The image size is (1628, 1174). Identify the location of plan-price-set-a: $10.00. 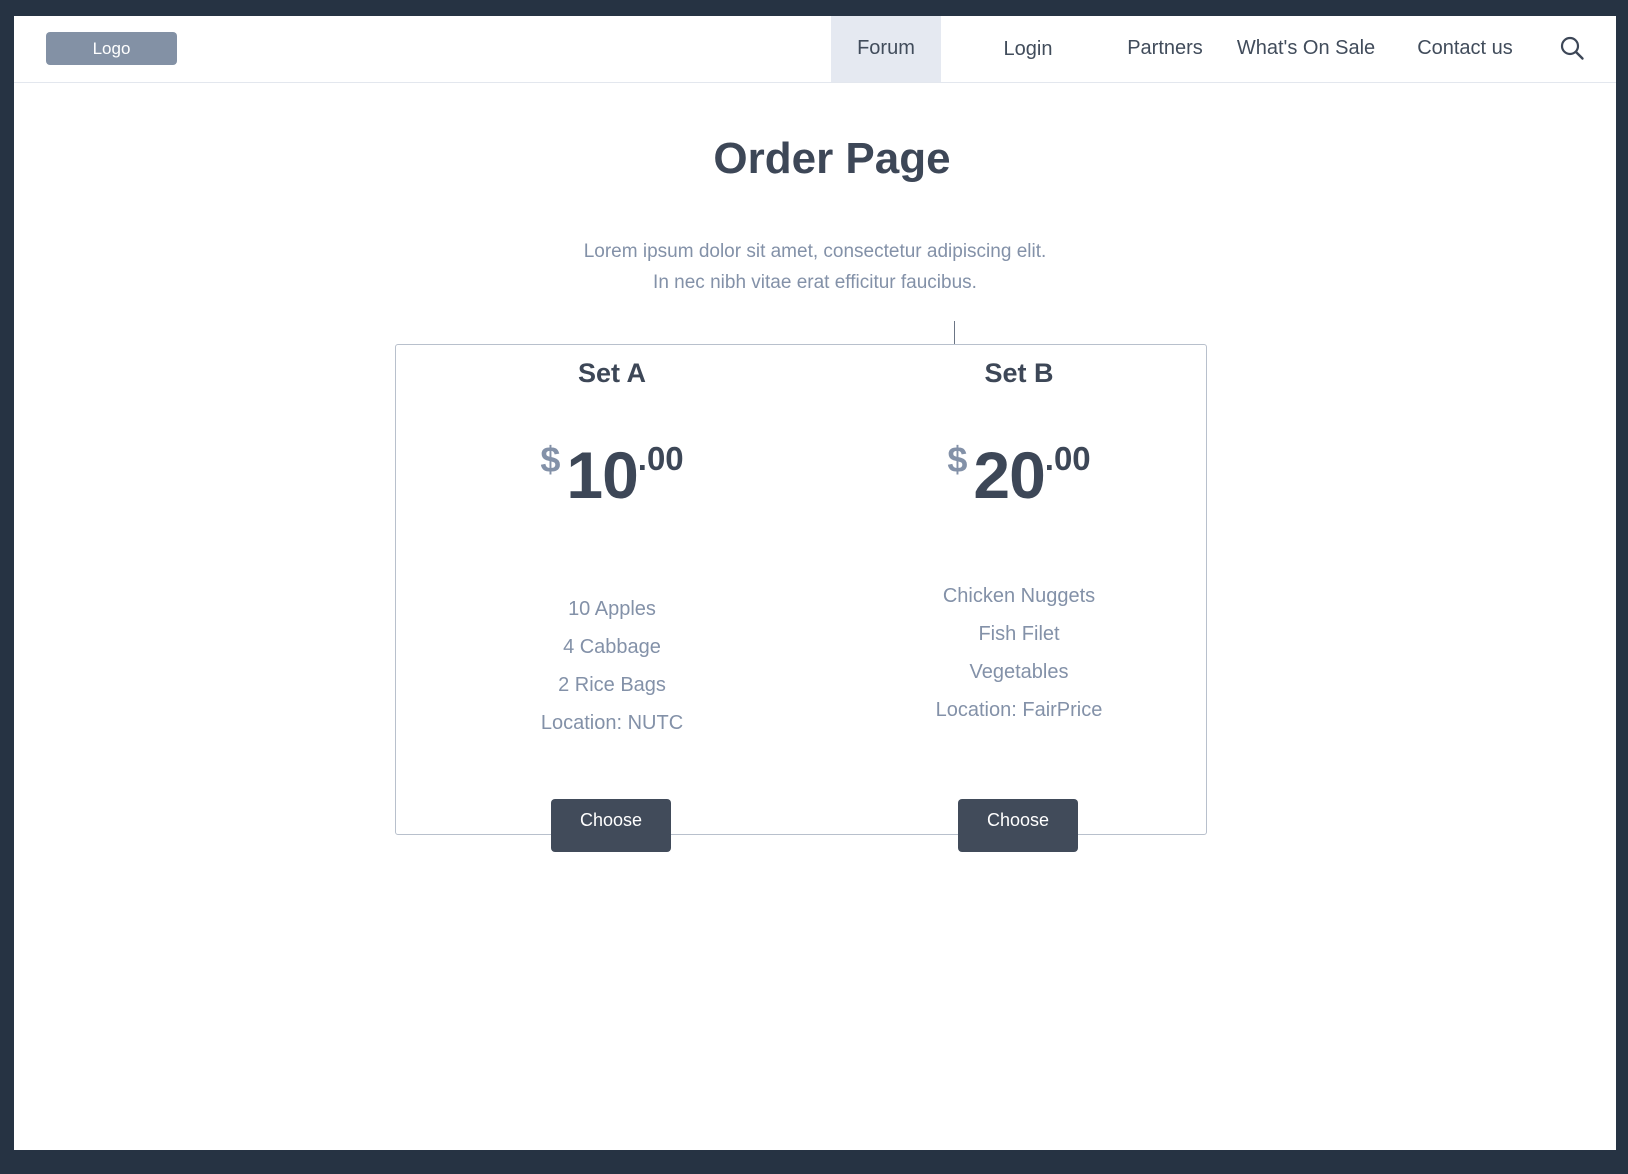
(612, 475).